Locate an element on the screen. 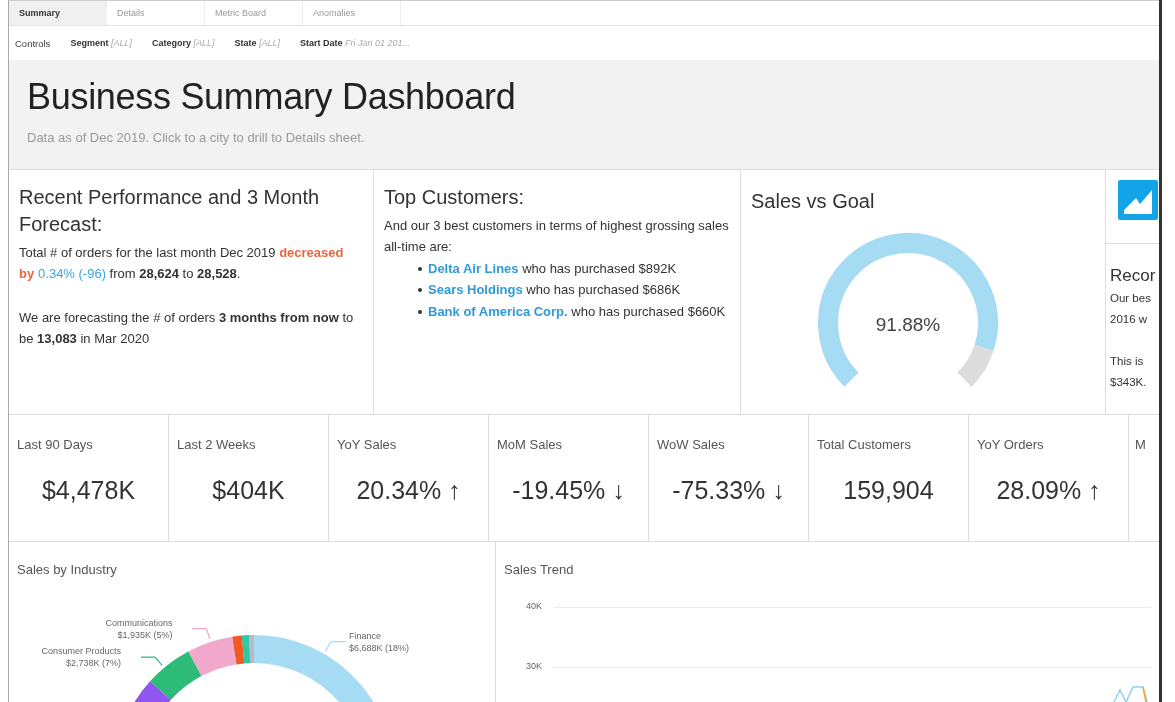  card-title: Sales vs Goal is located at coordinates (813, 201).